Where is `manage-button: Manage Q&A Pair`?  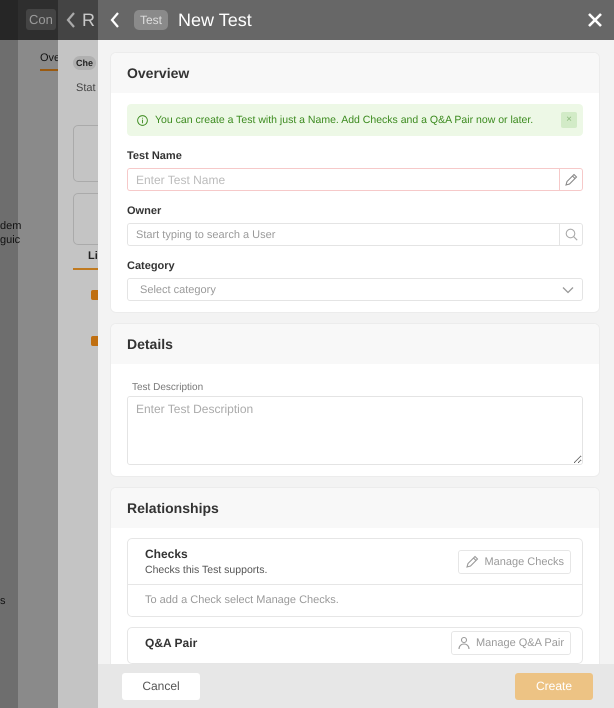
manage-button: Manage Q&A Pair is located at coordinates (510, 643).